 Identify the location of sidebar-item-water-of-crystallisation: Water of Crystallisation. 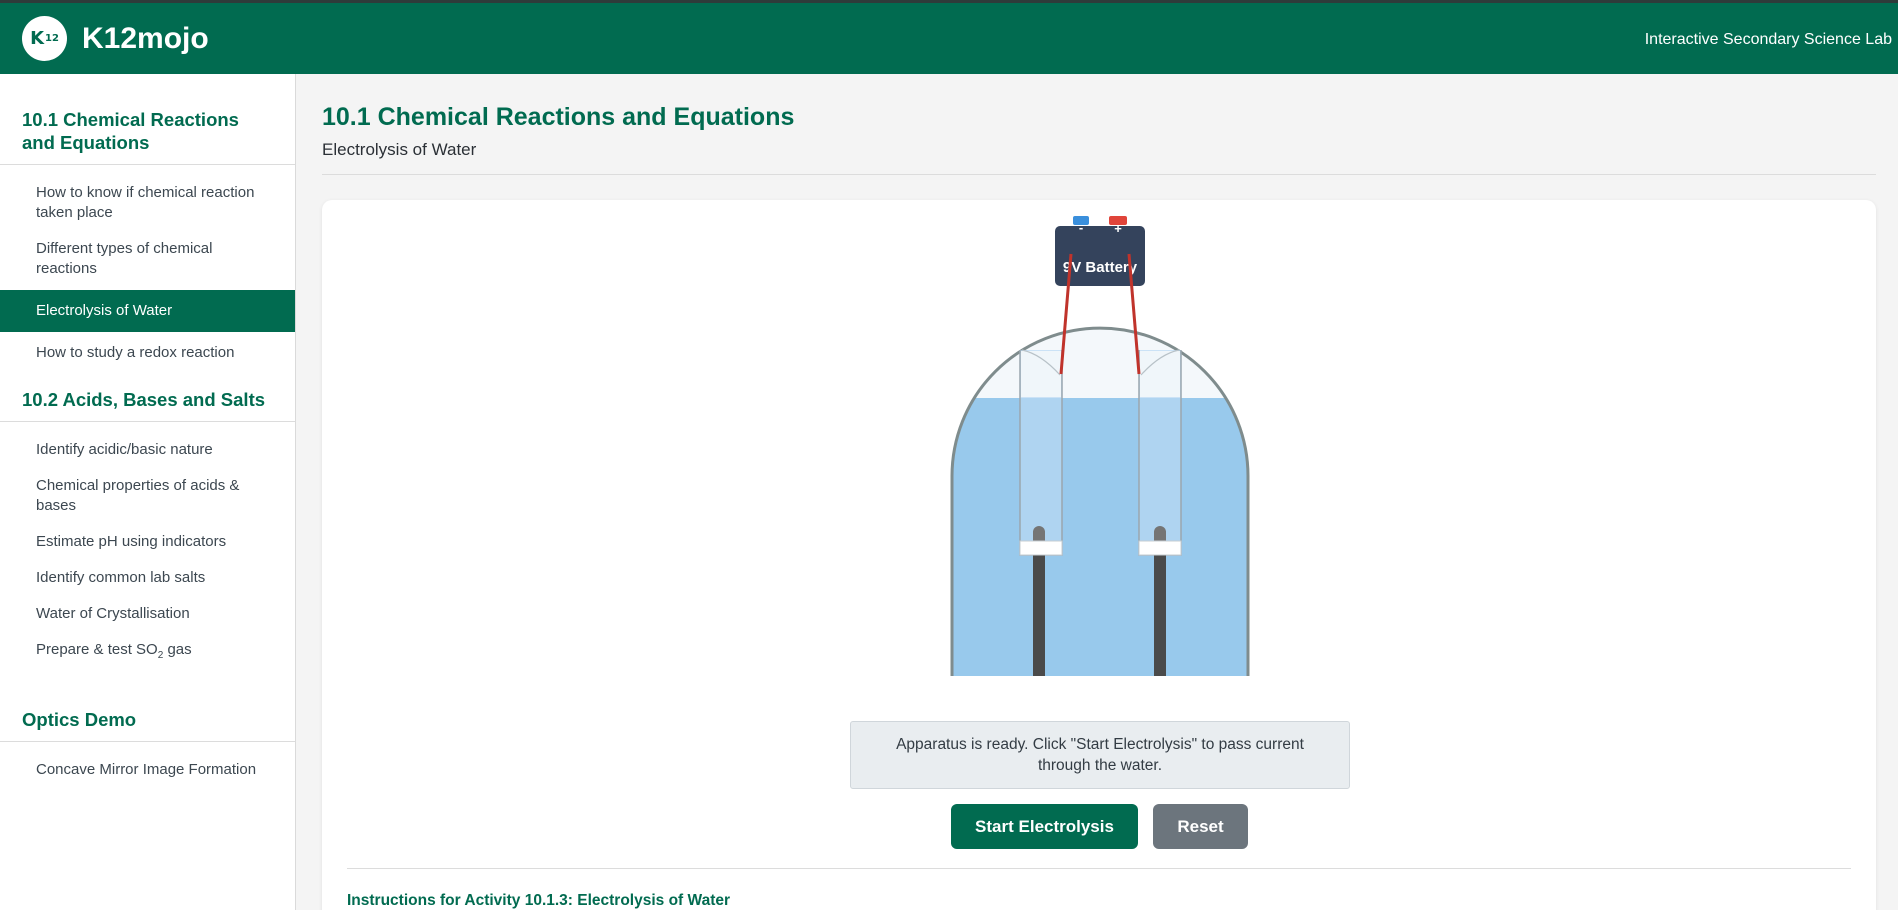
(147, 614).